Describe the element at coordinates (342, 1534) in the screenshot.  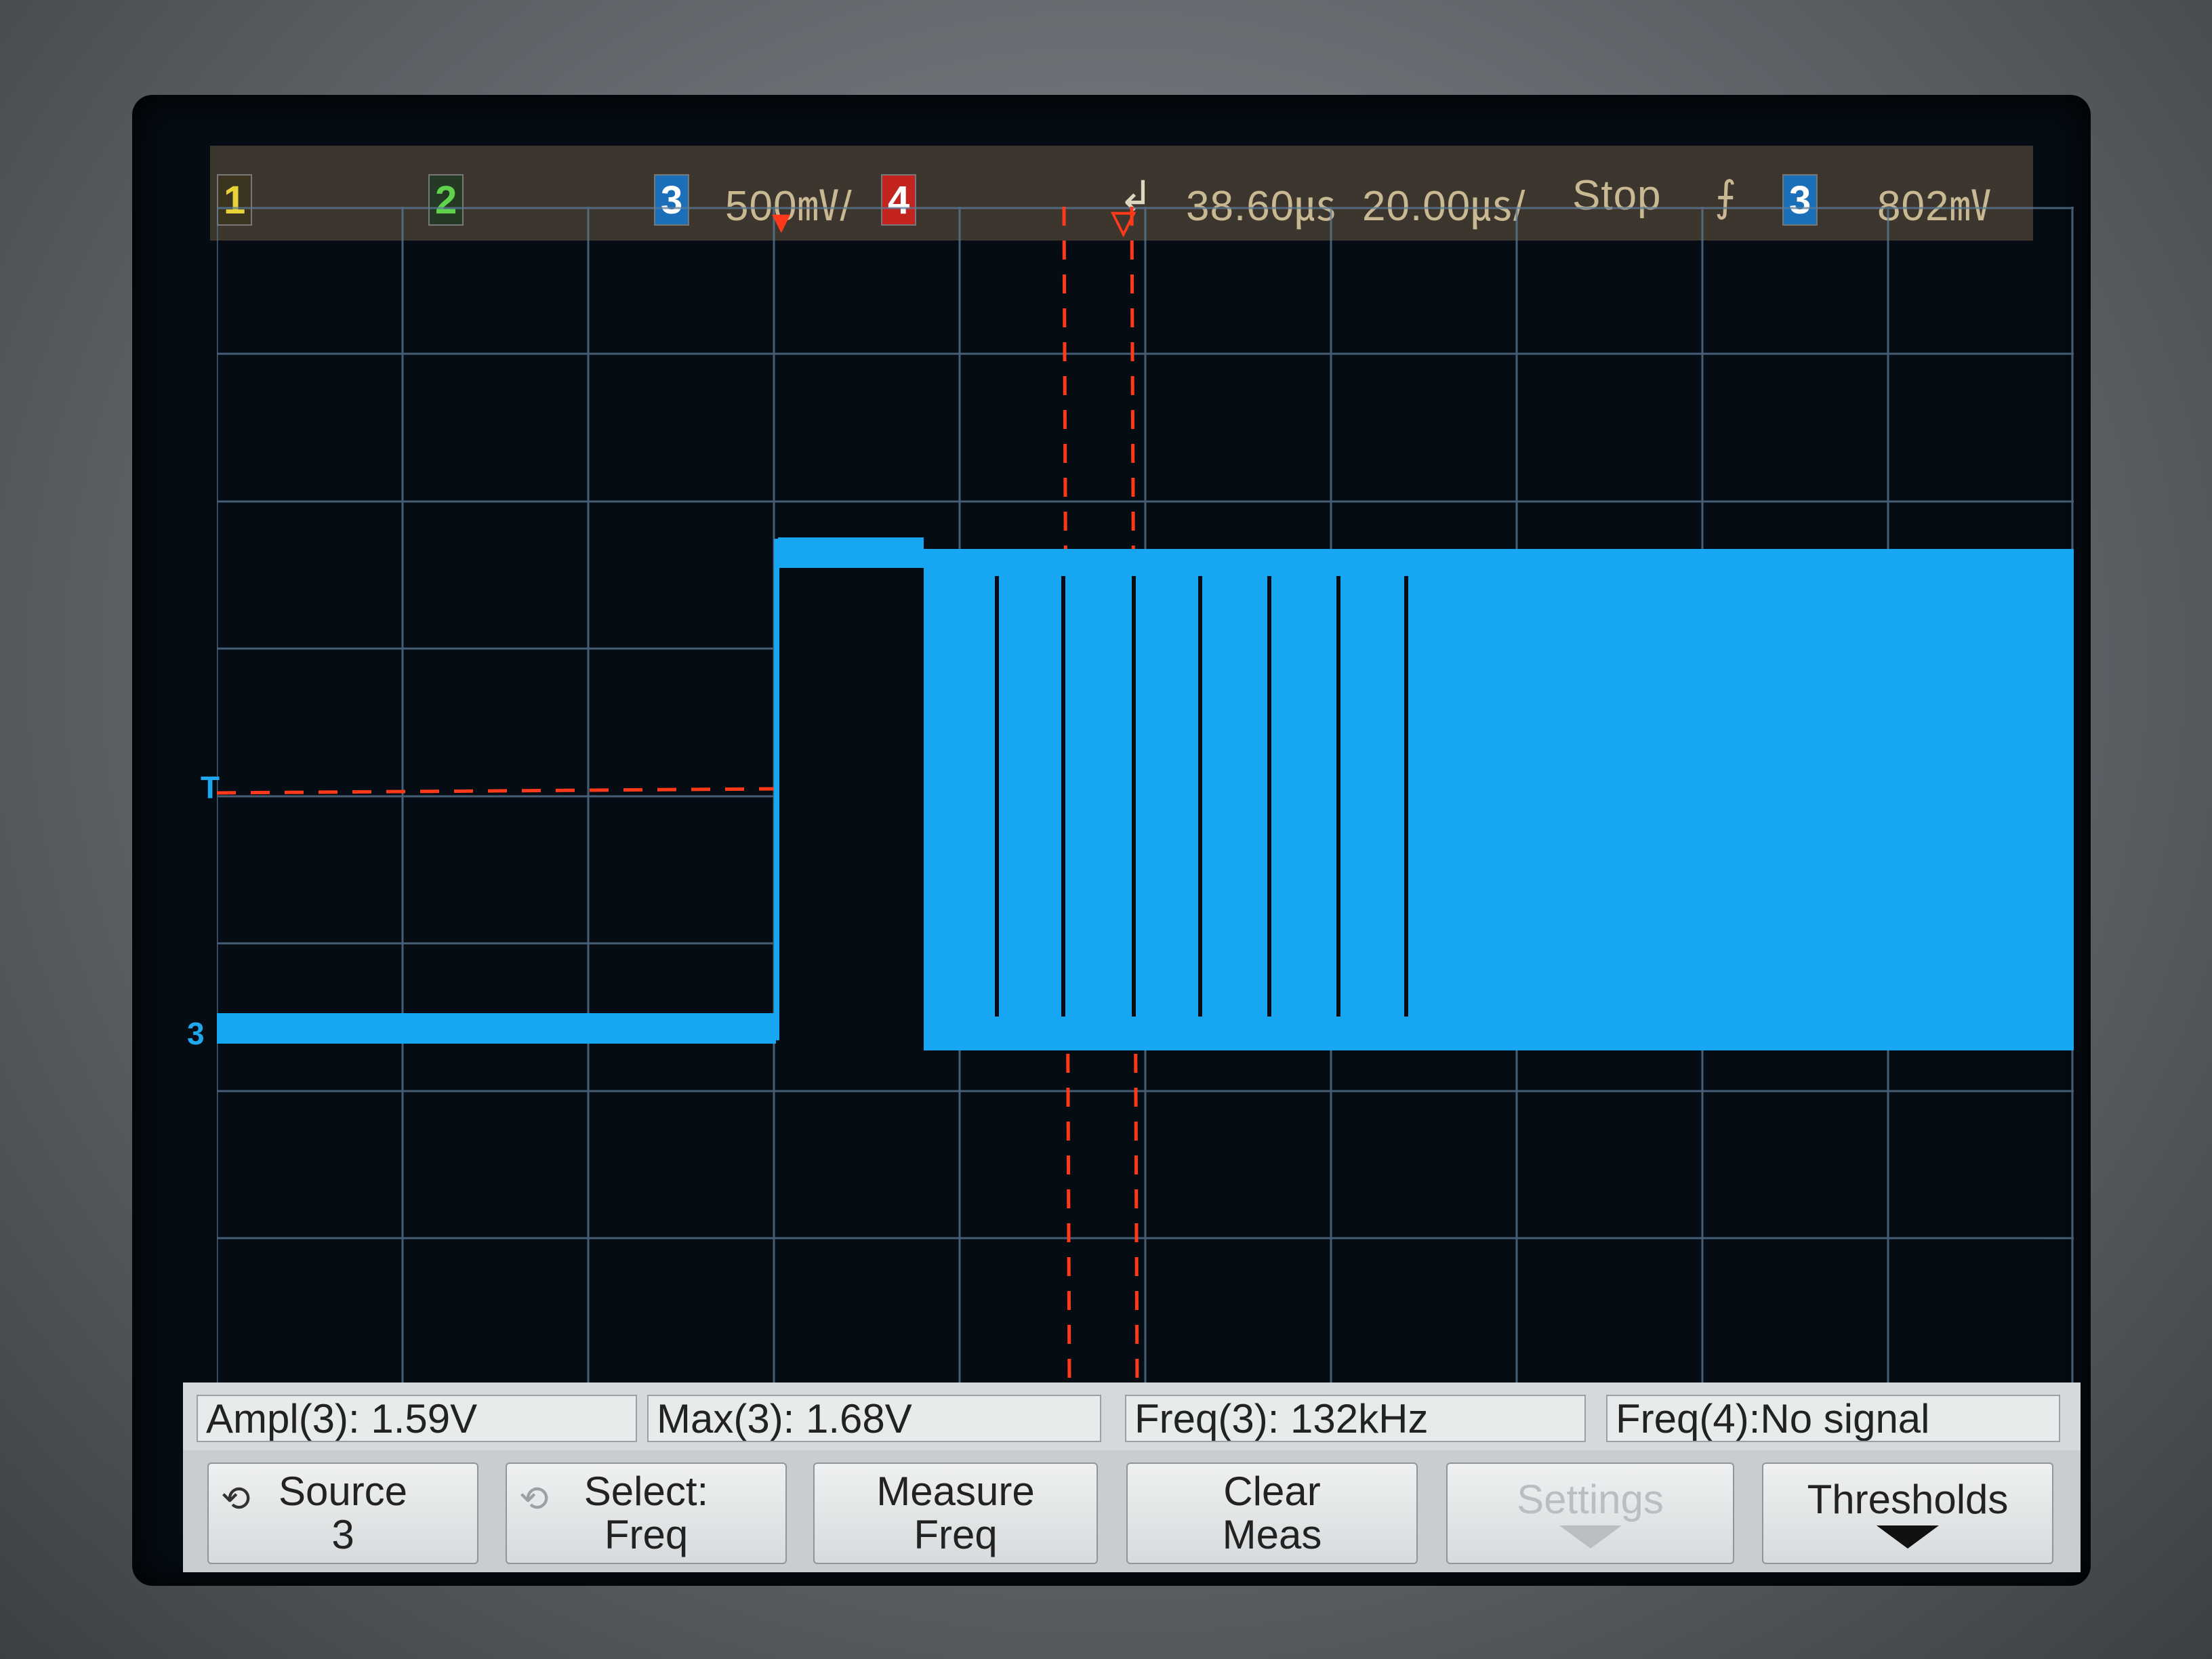
I see `softkey-source-line2: 3` at that location.